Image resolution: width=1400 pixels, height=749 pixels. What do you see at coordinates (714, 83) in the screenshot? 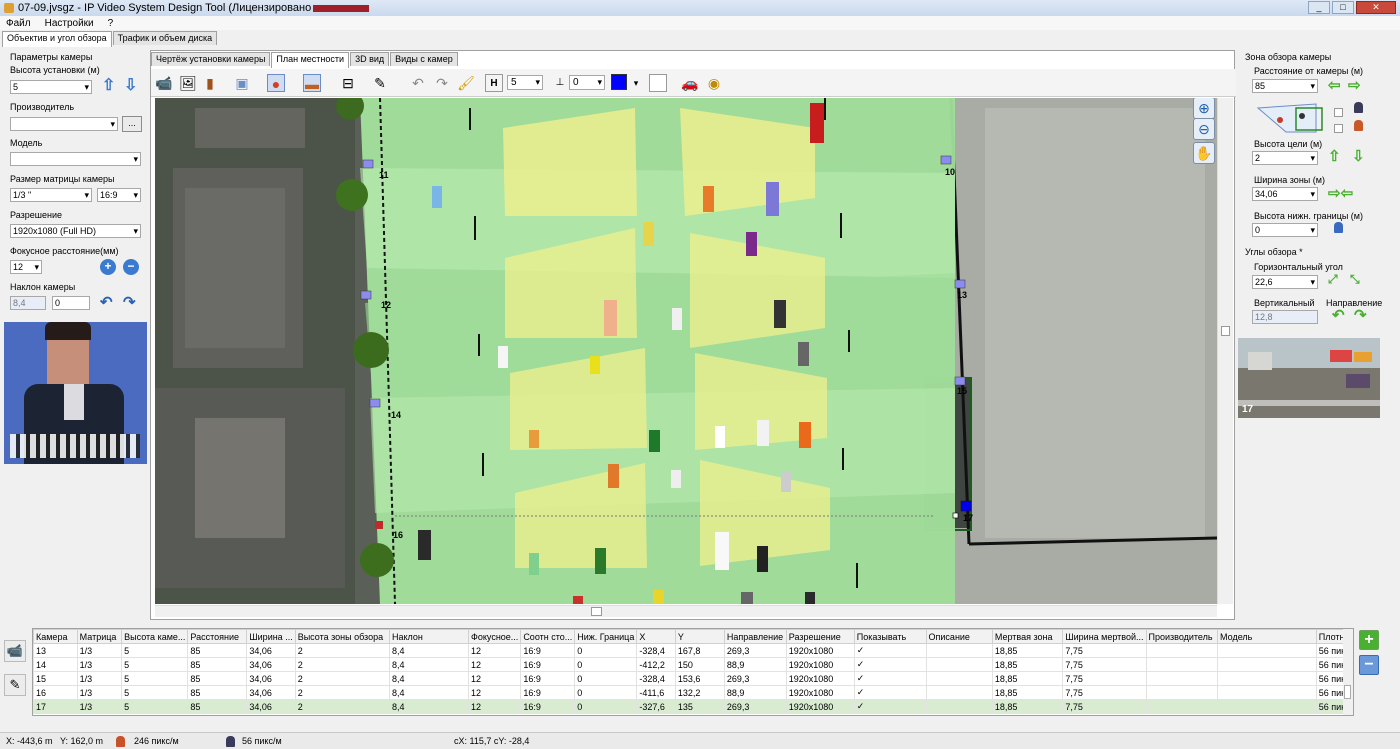
I see `tape-measure-icon: ◉` at bounding box center [714, 83].